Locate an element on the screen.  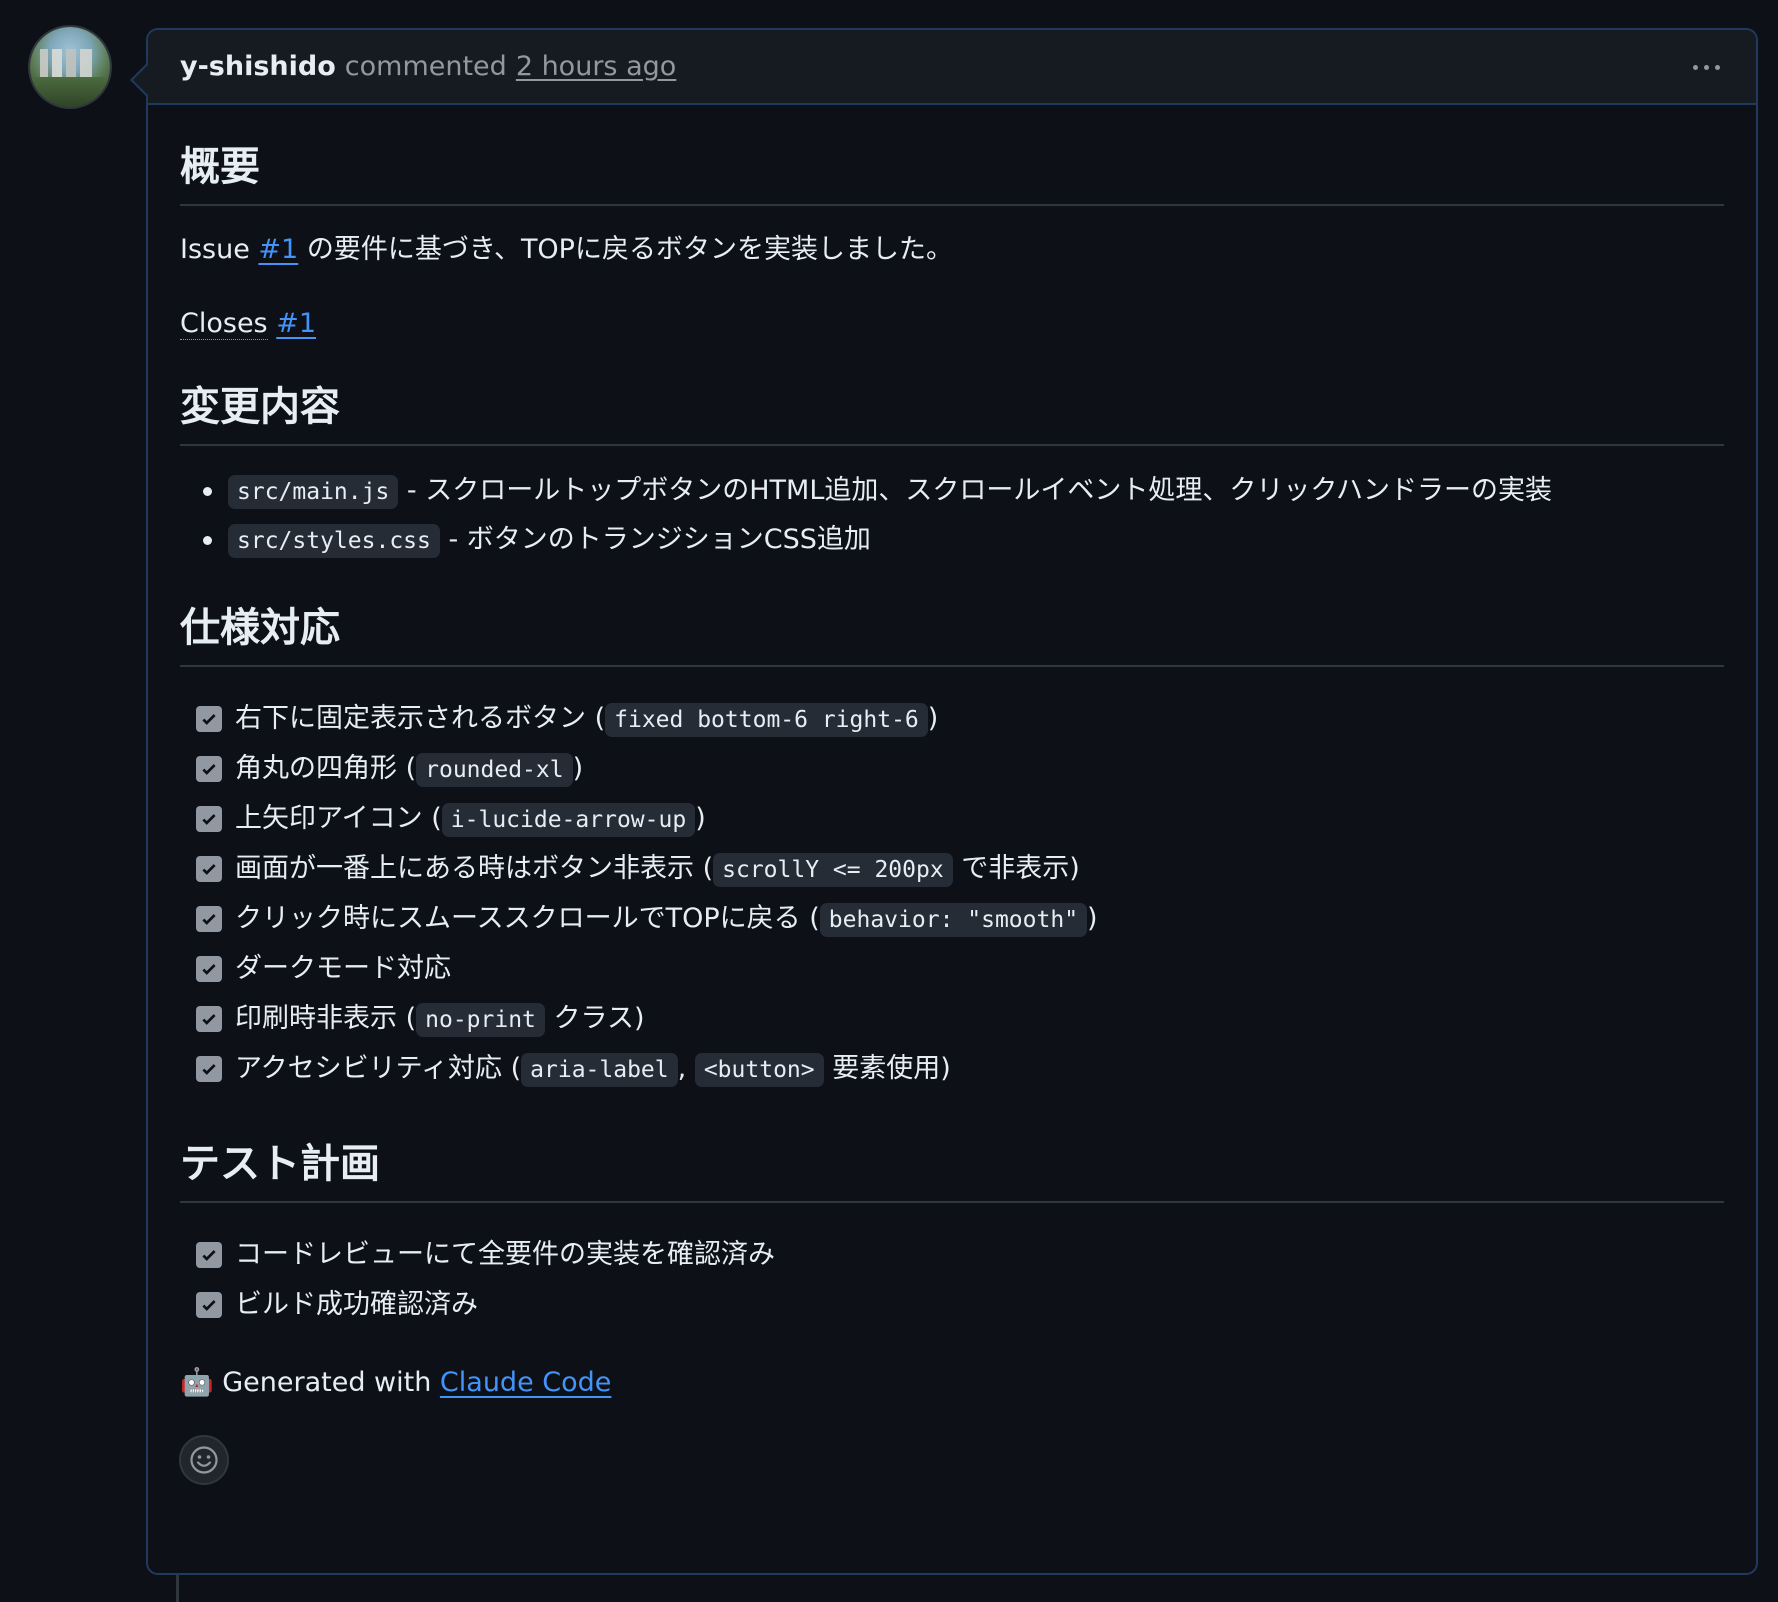
task-item: ビルド成功確認済み is located at coordinates (952, 1312).